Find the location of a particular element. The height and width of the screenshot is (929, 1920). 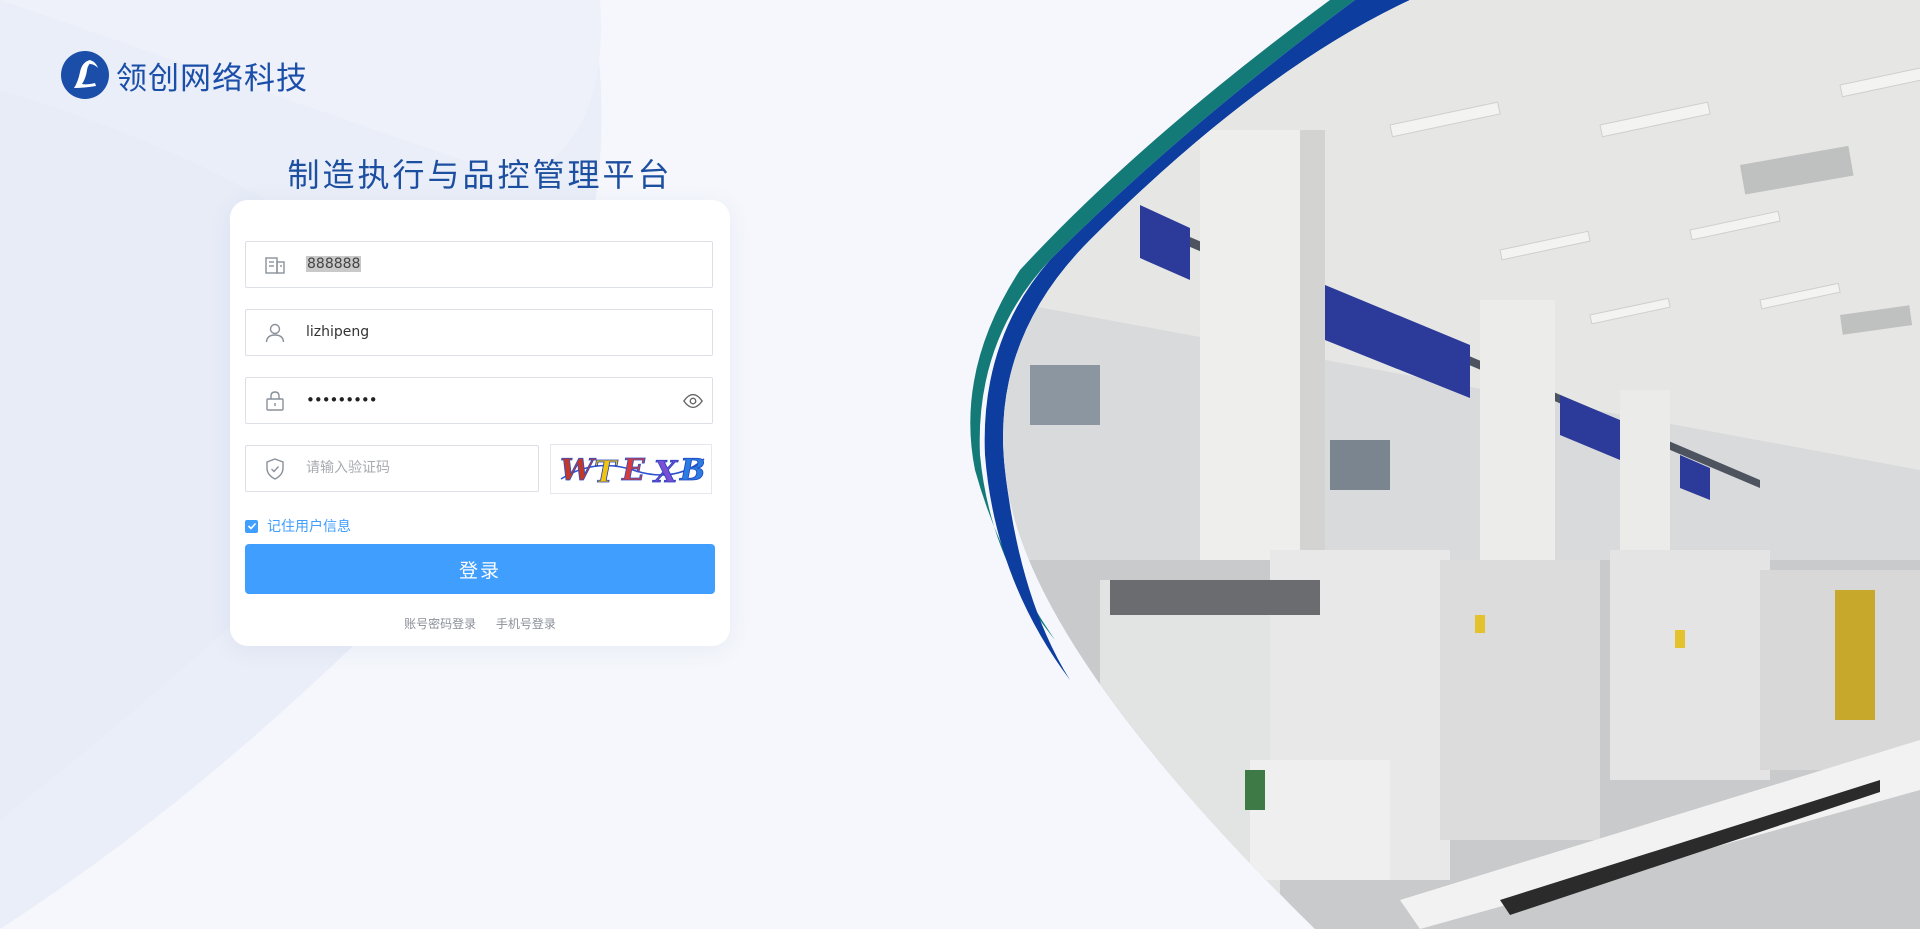

account-login-link: 账号密码登录 is located at coordinates (440, 624).